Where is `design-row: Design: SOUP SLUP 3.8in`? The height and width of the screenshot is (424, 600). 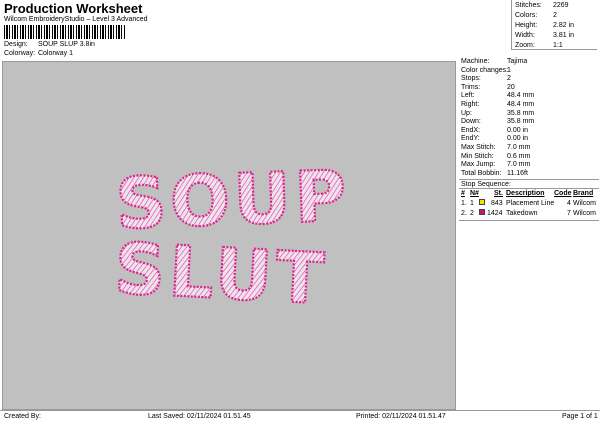 design-row: Design: SOUP SLUP 3.8in is located at coordinates (49, 44).